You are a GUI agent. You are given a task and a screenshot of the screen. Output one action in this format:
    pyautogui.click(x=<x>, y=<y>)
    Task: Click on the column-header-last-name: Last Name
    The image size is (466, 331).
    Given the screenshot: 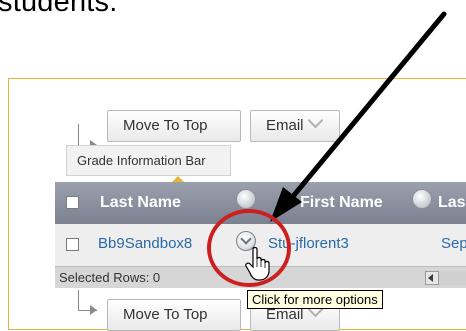 What is the action you would take?
    pyautogui.click(x=140, y=203)
    